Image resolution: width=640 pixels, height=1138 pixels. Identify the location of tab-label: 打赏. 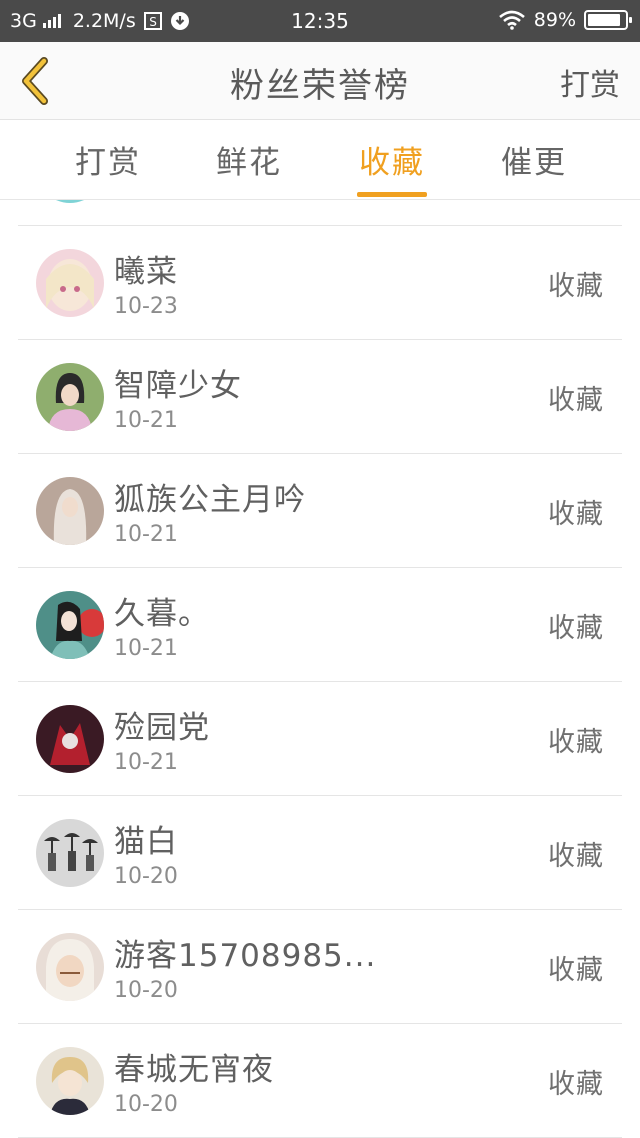
(108, 163).